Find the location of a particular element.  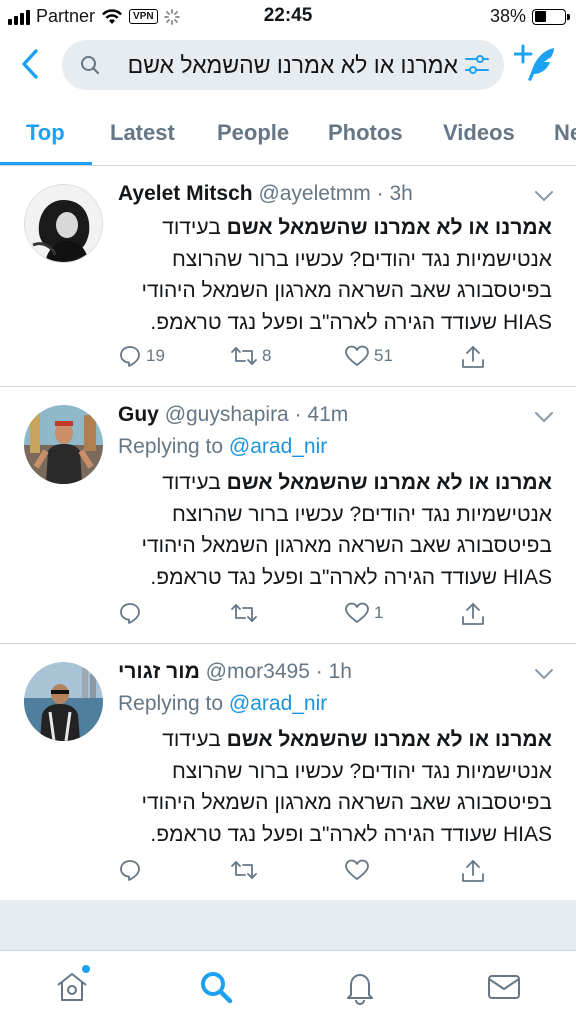

retweet-button: 8 is located at coordinates (250, 356).